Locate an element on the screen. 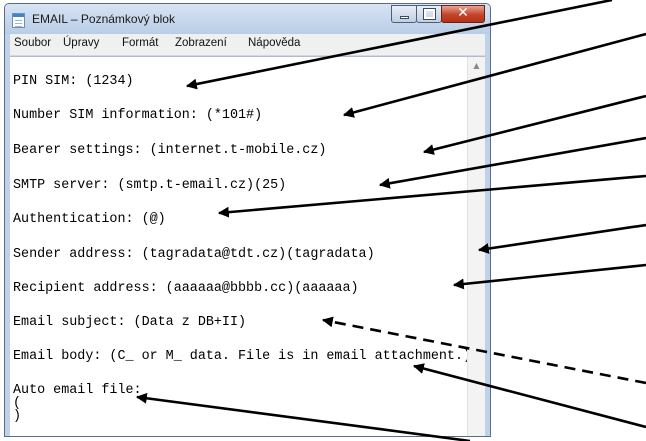 The height and width of the screenshot is (441, 646). menu-format: Formát is located at coordinates (140, 43).